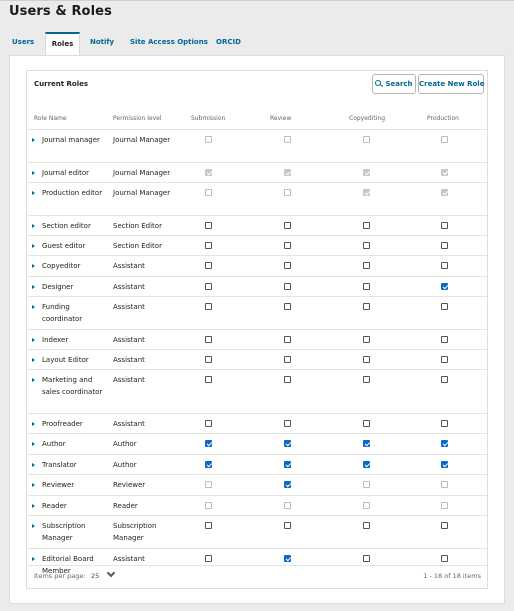  I want to click on tab-site-access-options: Site Access Options, so click(170, 44).